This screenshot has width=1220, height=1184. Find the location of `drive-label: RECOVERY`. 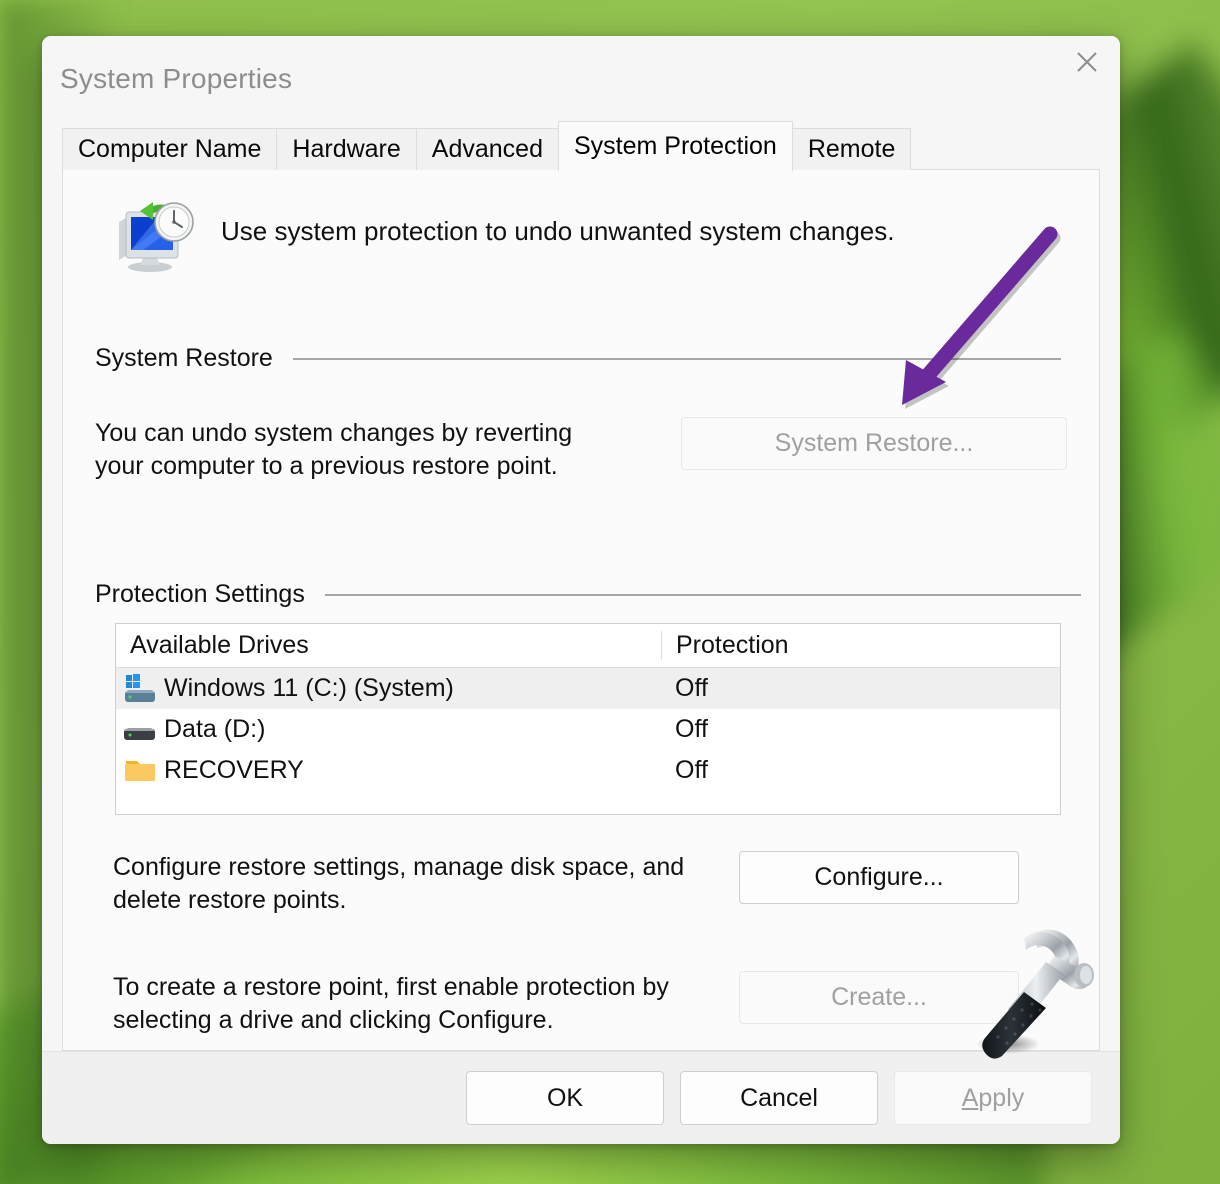

drive-label: RECOVERY is located at coordinates (234, 770).